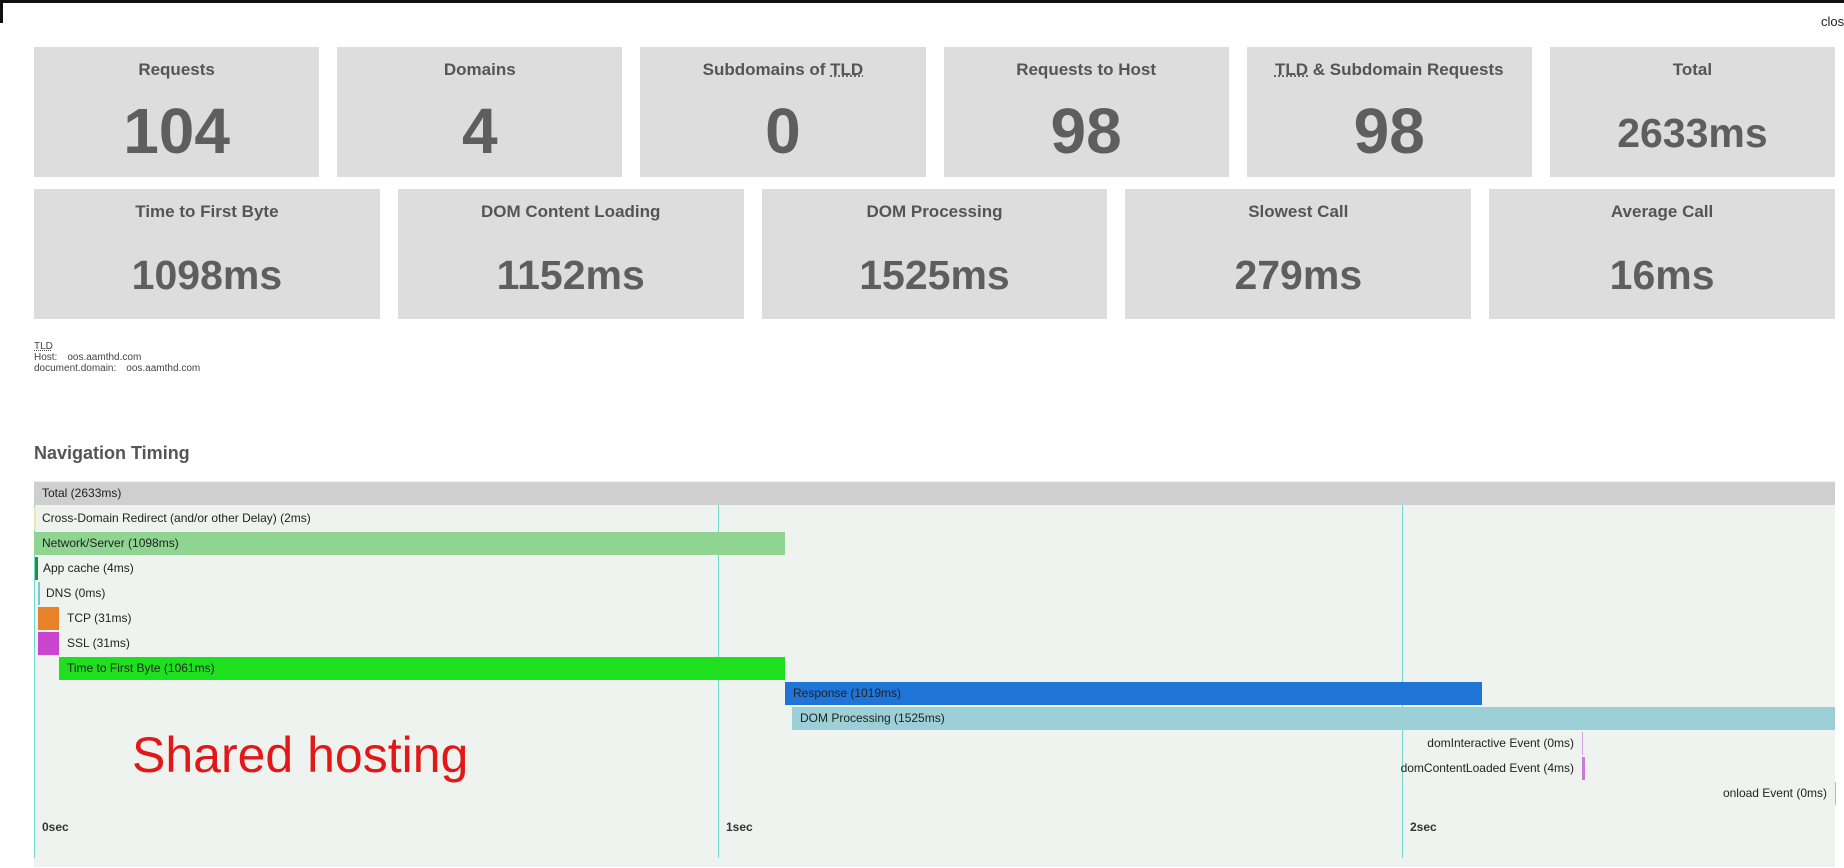 This screenshot has width=1844, height=868. I want to click on tile-slowest-call: Slowest Call 279ms, so click(1298, 254).